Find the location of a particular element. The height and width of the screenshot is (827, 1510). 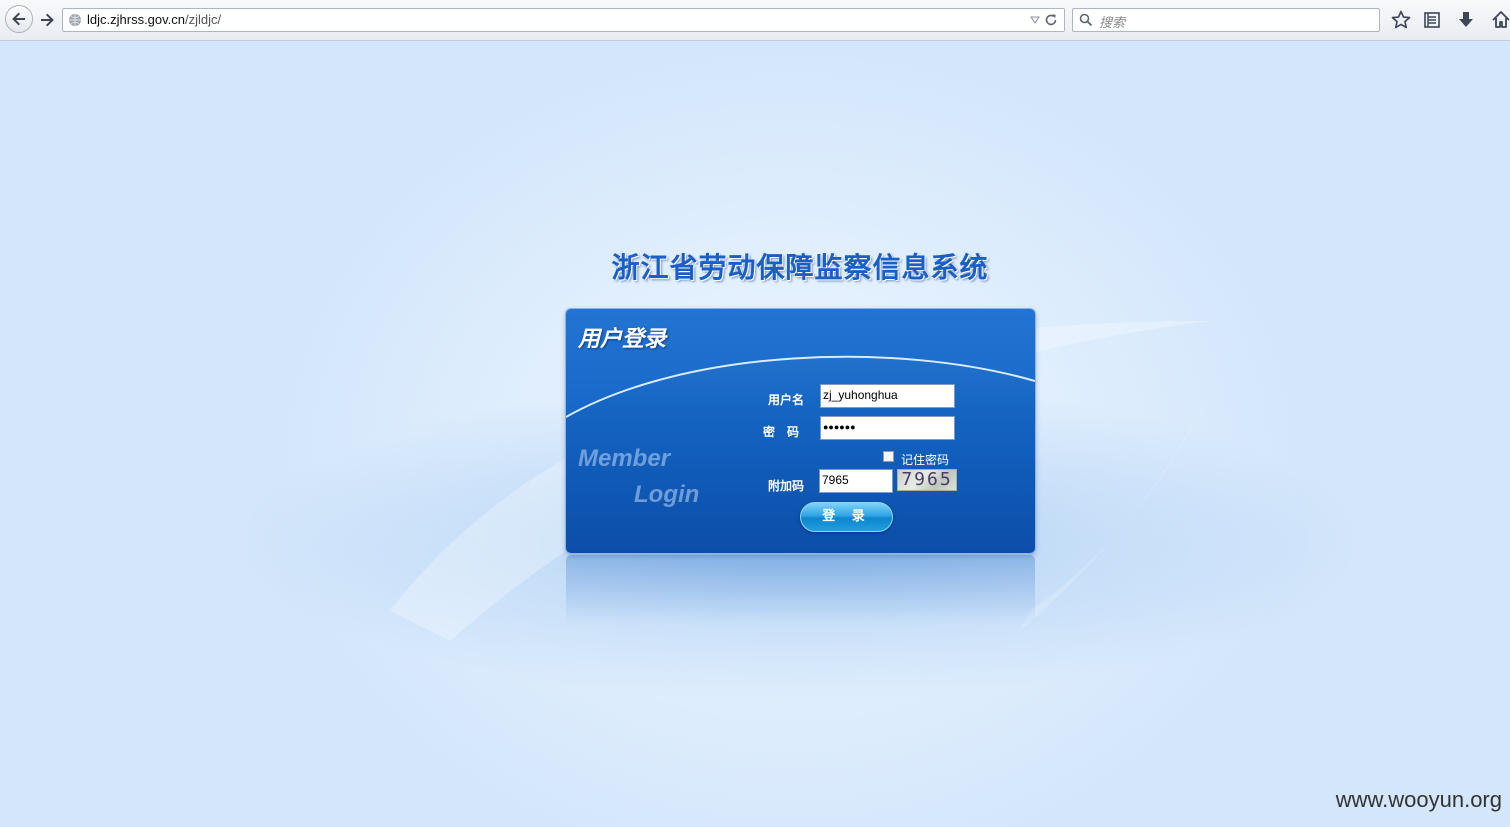

home-icon is located at coordinates (1501, 19).